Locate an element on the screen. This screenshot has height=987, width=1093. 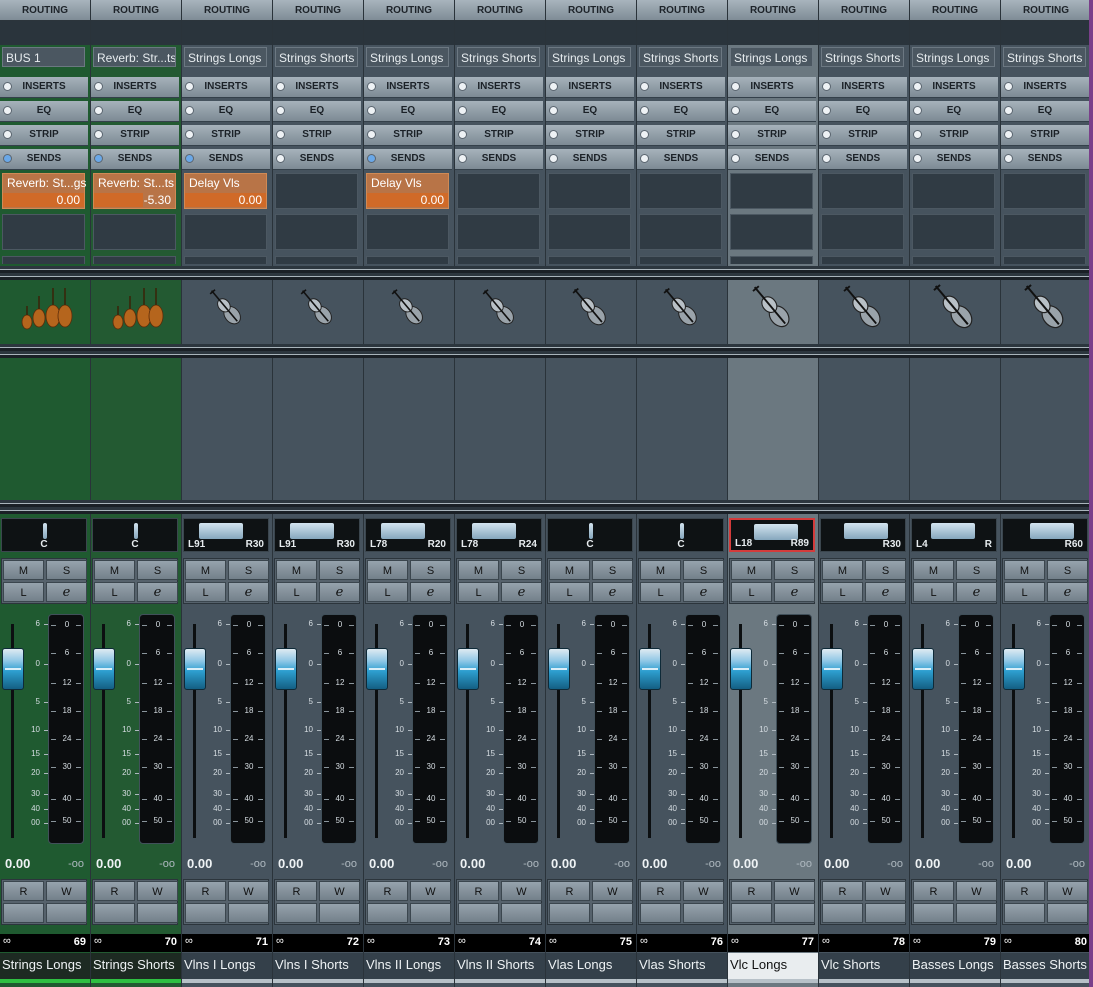
peak-value: -oo is located at coordinates (1077, 864).